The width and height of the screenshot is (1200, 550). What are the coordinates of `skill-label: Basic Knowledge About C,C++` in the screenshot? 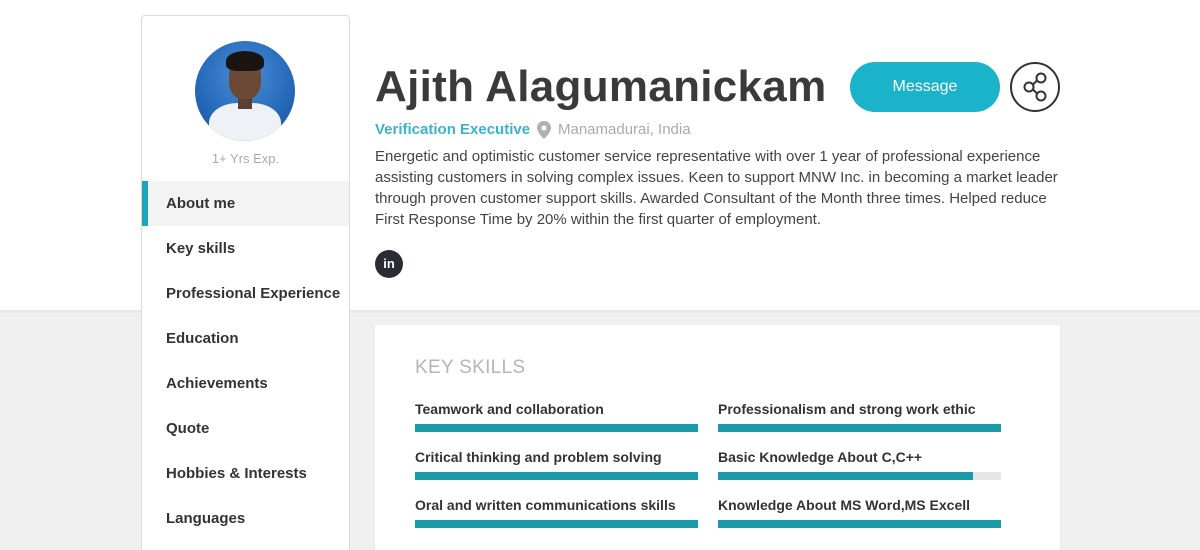 It's located at (820, 457).